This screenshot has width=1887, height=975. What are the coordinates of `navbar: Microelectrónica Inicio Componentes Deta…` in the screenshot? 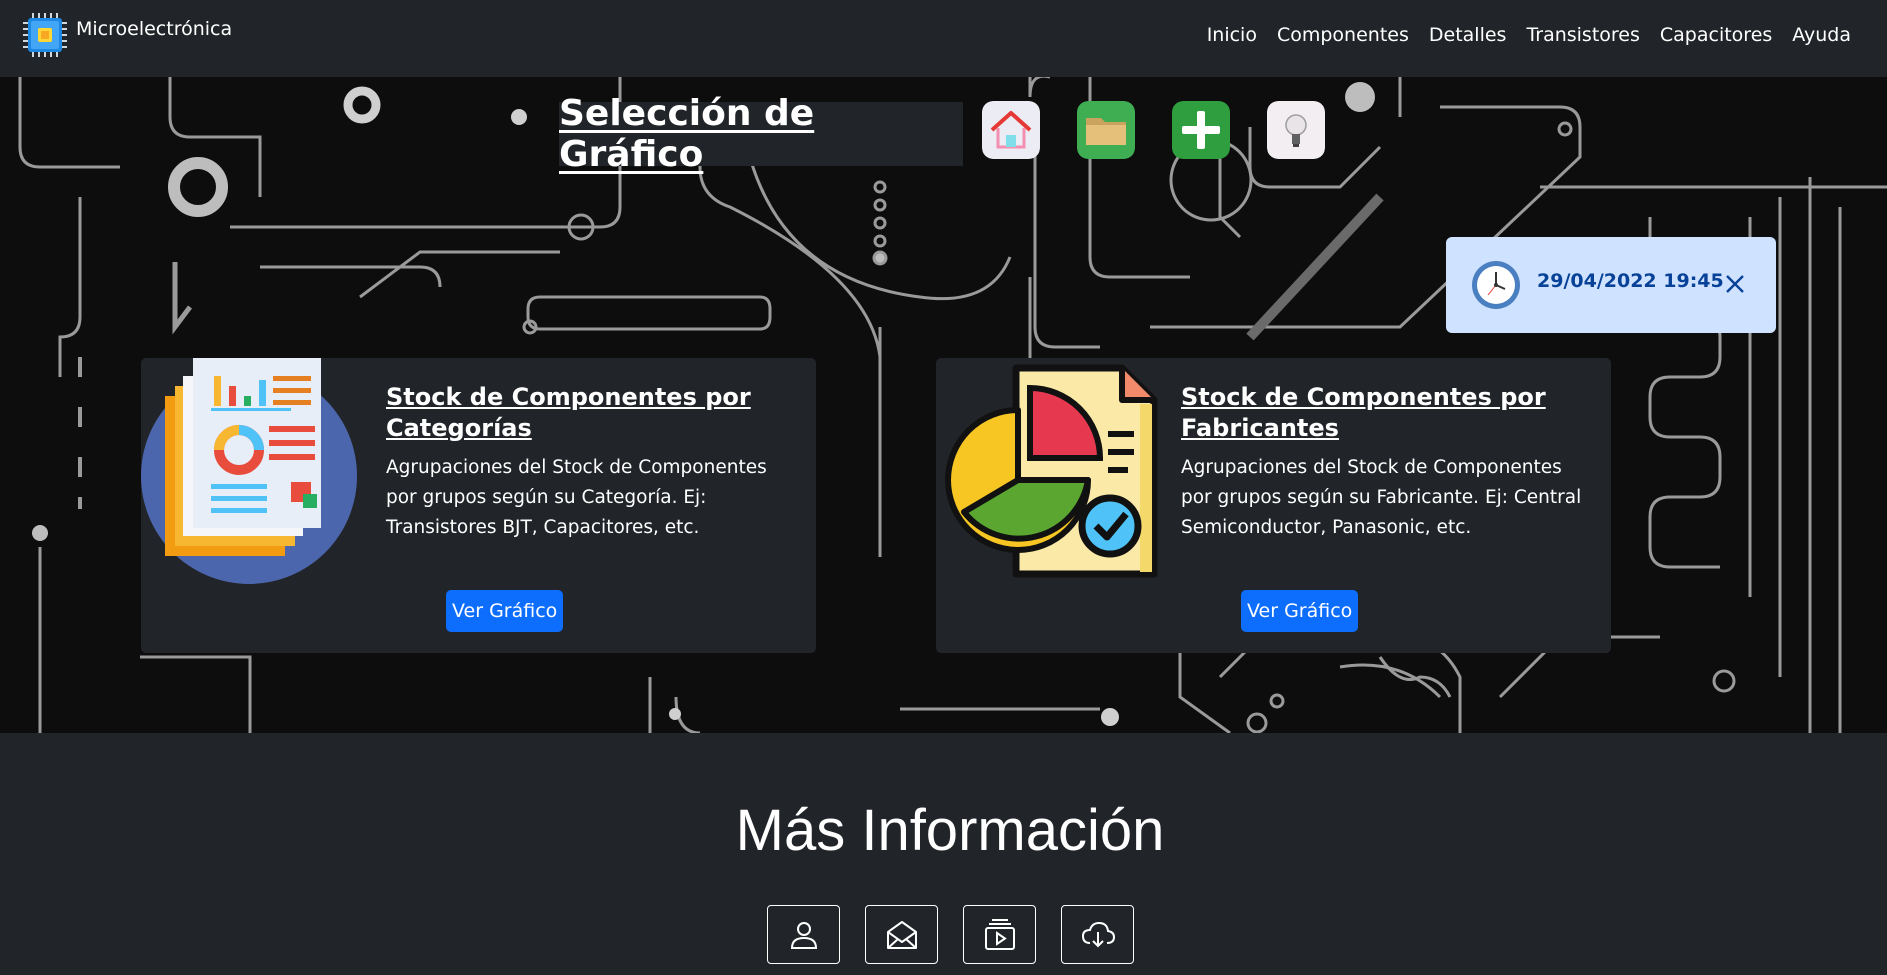 It's located at (943, 38).